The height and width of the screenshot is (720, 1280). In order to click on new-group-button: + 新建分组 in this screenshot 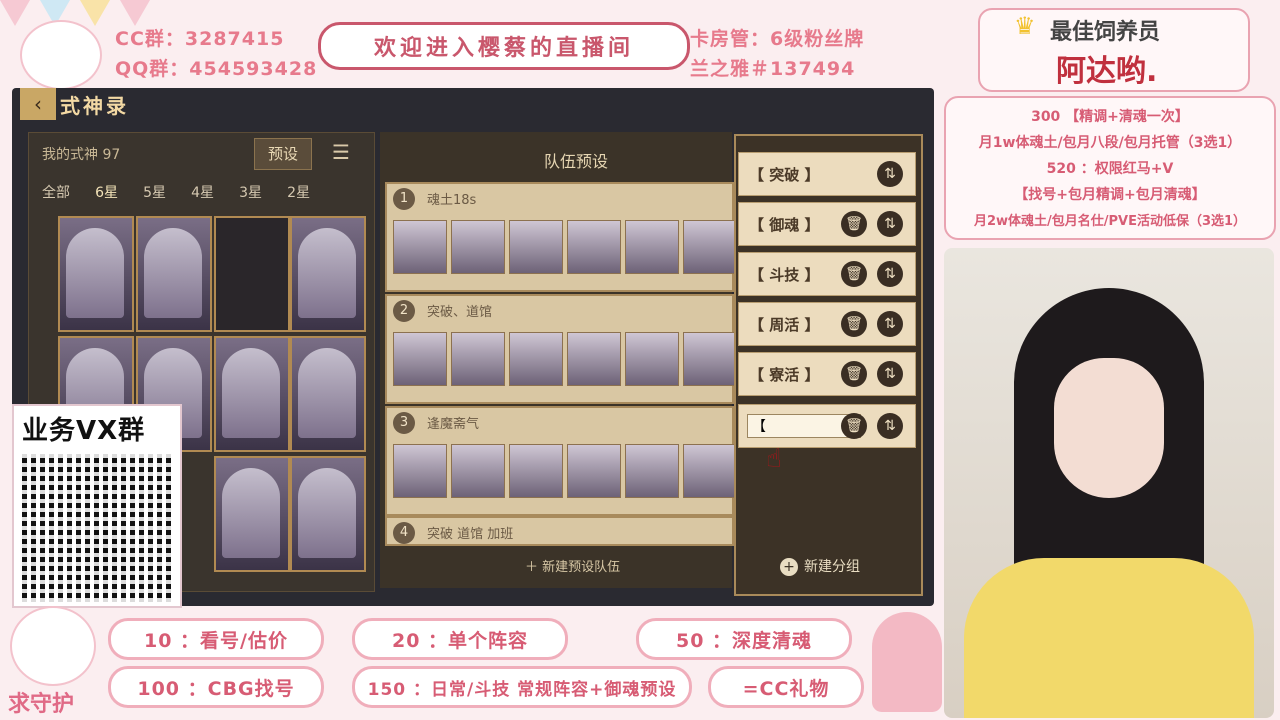, I will do `click(820, 566)`.